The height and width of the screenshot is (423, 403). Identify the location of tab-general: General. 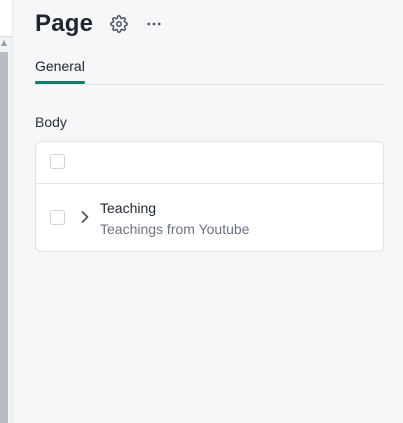
(60, 71).